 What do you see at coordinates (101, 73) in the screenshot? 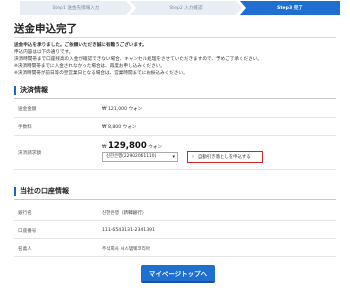
I see `intro-line-5: ※決済時間帯が前日等の翌営業日となる場合は、営業時間までにお振込みください。` at bounding box center [101, 73].